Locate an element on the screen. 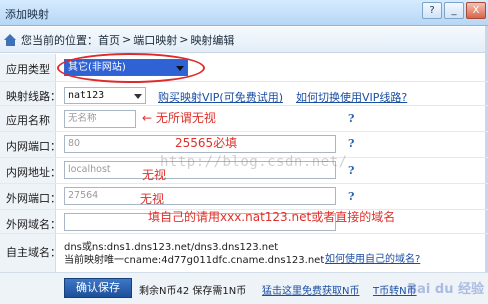 The height and width of the screenshot is (304, 488). external-port-label: 外网端口： is located at coordinates (33, 198).